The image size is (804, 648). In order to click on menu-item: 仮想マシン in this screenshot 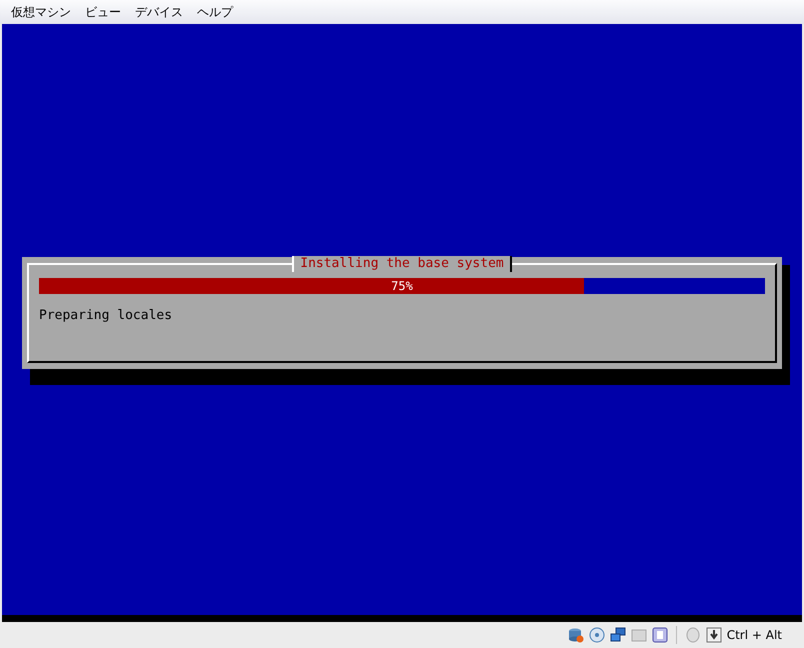, I will do `click(41, 12)`.